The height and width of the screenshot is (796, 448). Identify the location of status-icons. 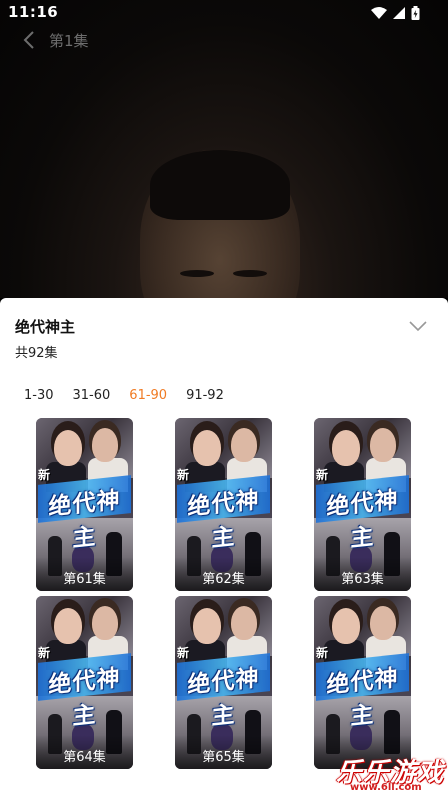
(395, 13).